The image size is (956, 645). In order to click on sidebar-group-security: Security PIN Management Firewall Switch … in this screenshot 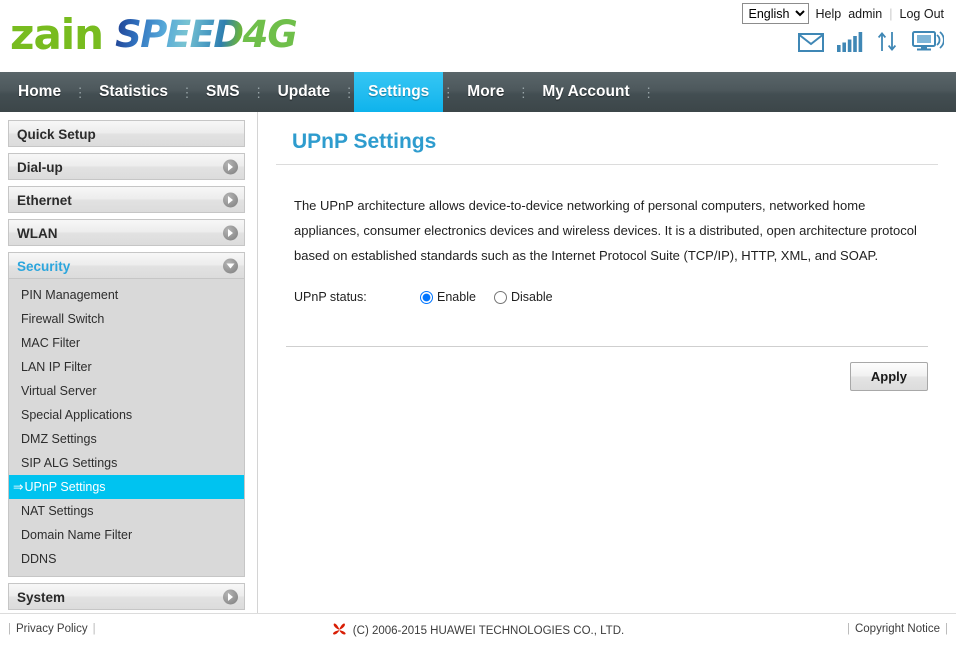, I will do `click(126, 414)`.